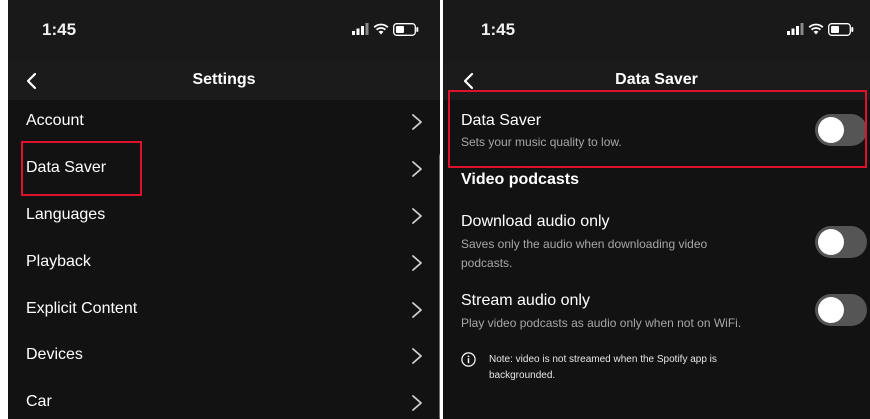 The image size is (870, 419). Describe the element at coordinates (468, 359) in the screenshot. I see `info-icon` at that location.